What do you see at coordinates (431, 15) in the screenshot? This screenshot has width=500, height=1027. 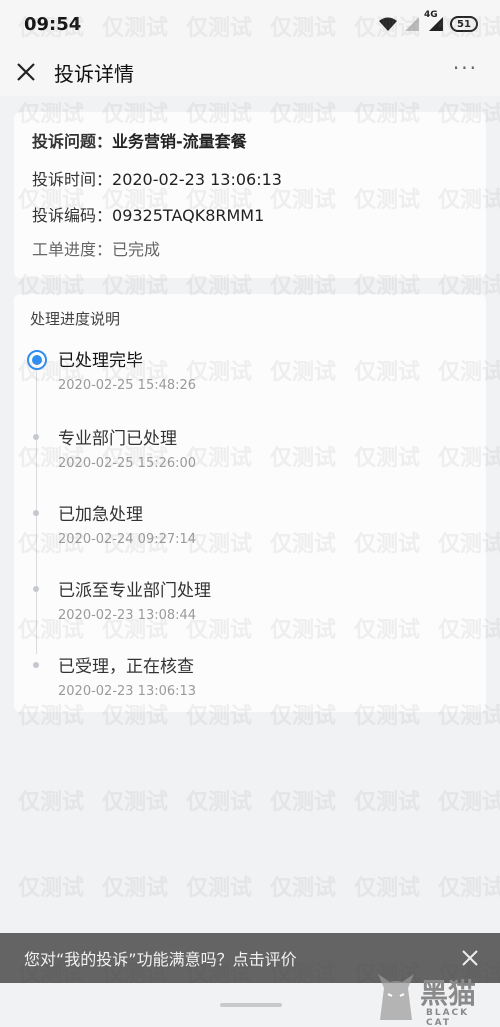 I see `network-label: 4G` at bounding box center [431, 15].